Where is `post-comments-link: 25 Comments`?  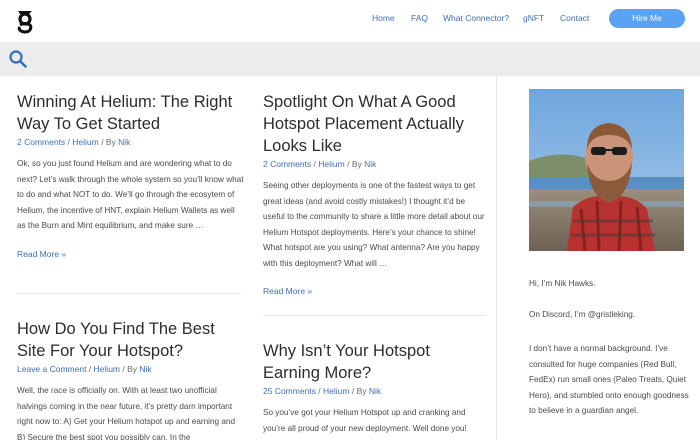 post-comments-link: 25 Comments is located at coordinates (289, 391).